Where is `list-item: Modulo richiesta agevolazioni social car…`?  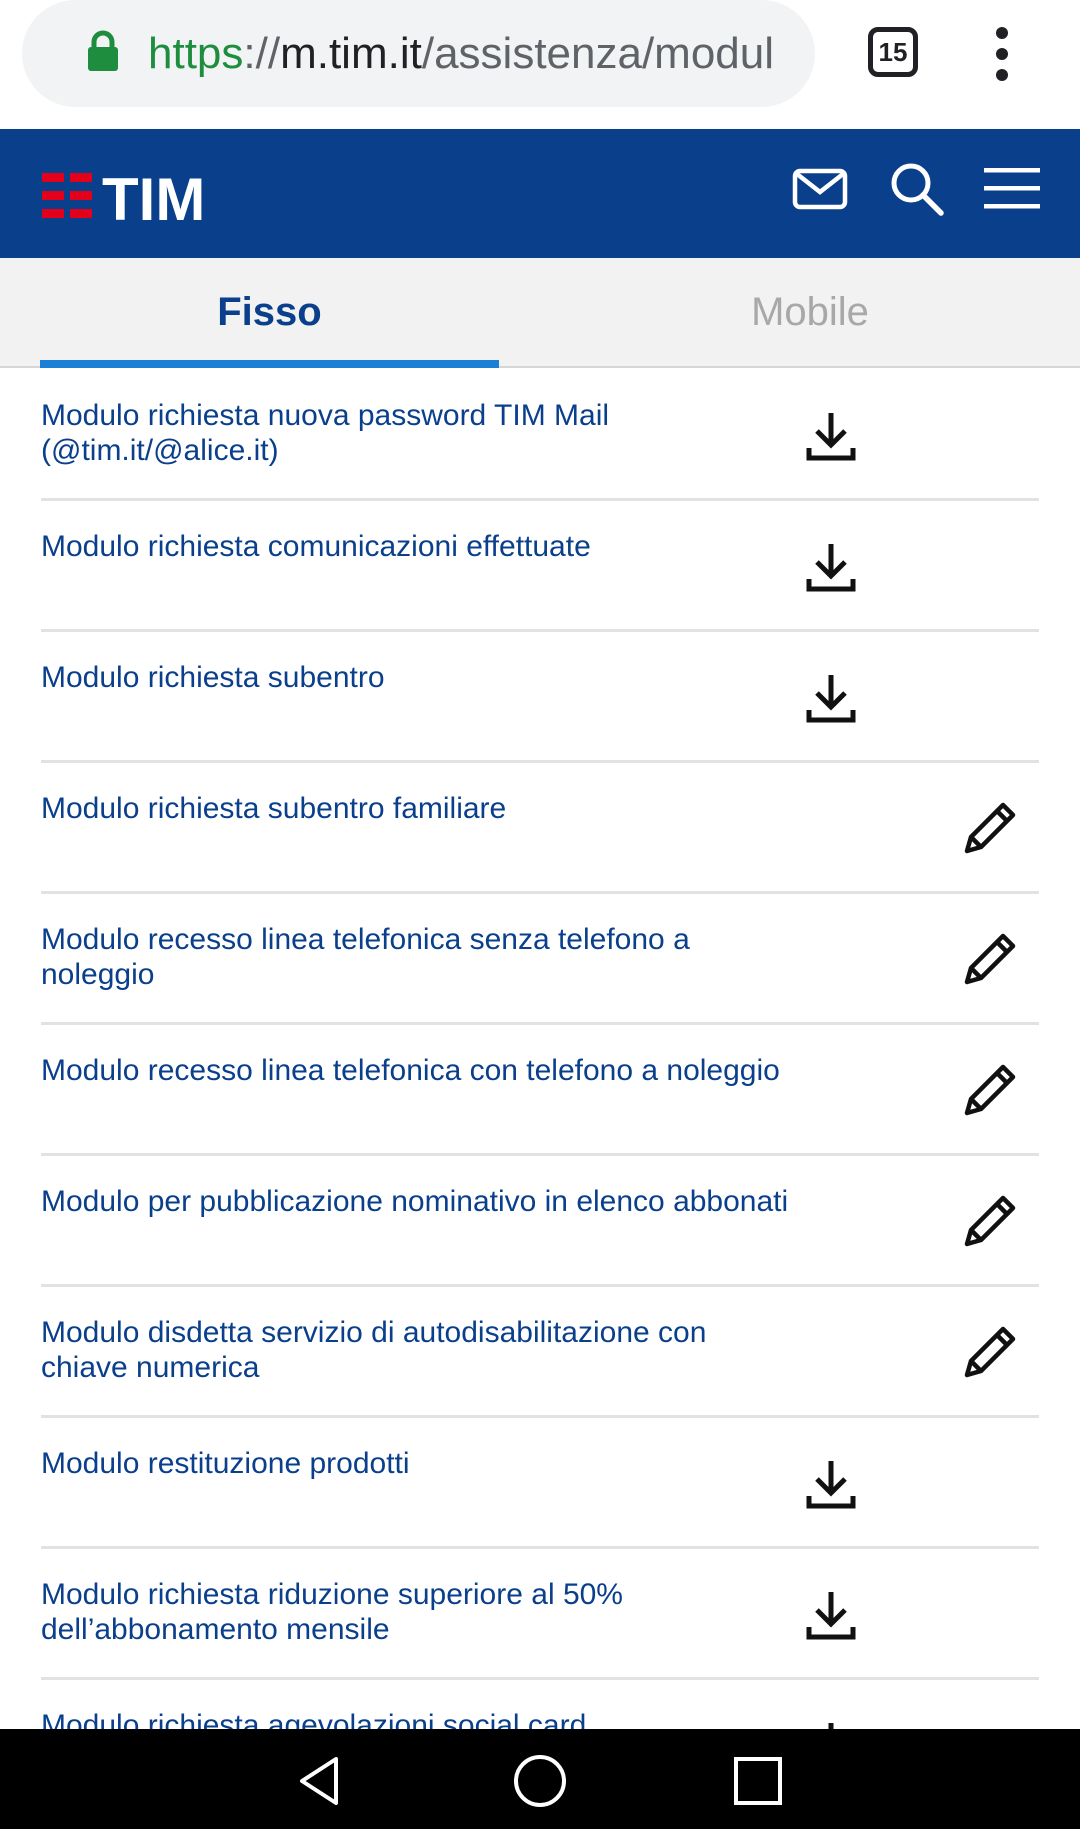 list-item: Modulo richiesta agevolazioni social car… is located at coordinates (540, 1704).